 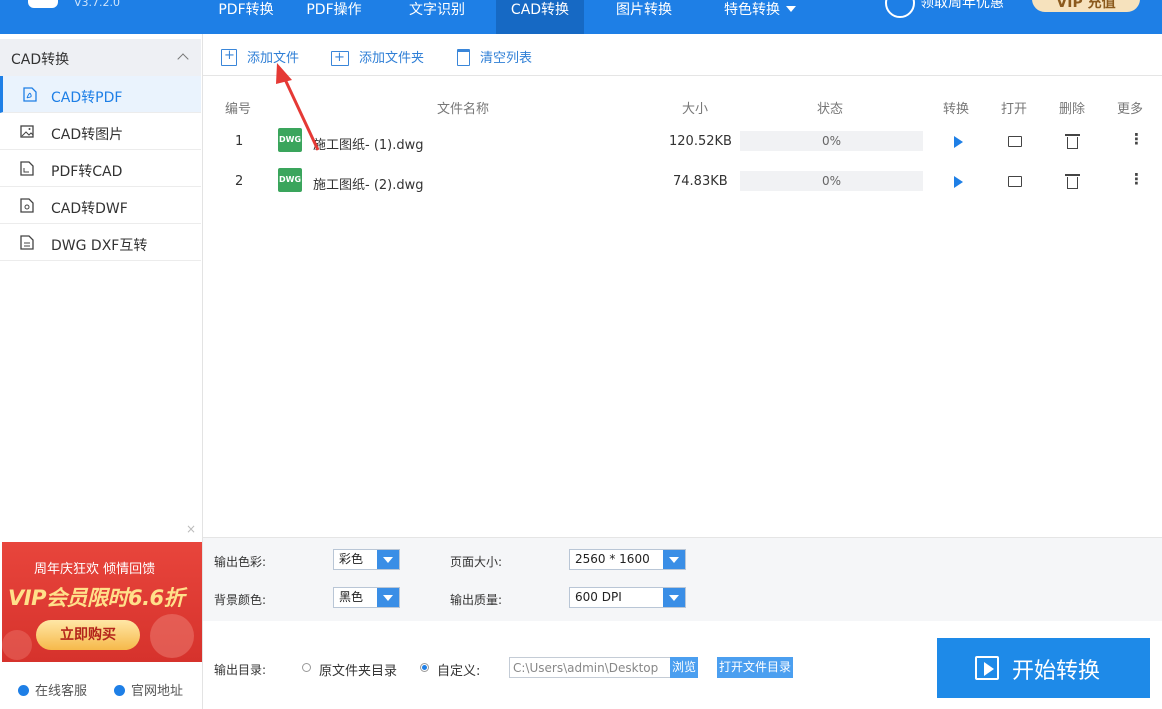 What do you see at coordinates (119, 690) in the screenshot?
I see `browser-icon` at bounding box center [119, 690].